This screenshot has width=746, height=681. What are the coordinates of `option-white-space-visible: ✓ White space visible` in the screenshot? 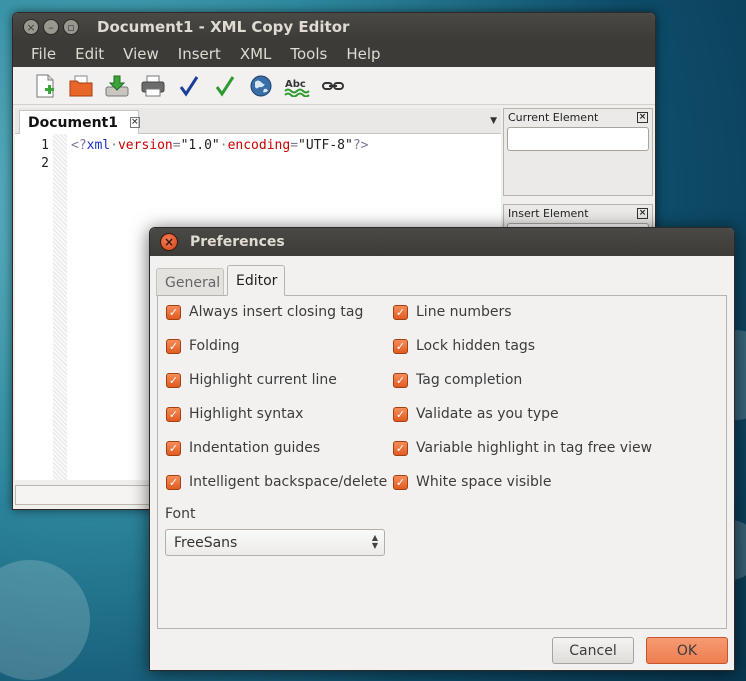 It's located at (472, 482).